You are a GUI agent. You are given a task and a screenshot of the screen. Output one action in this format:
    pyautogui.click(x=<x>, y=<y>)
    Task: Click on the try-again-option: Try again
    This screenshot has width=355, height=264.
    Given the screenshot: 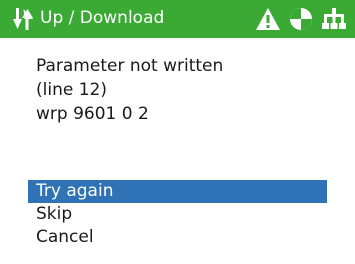 What is the action you would take?
    pyautogui.click(x=177, y=191)
    